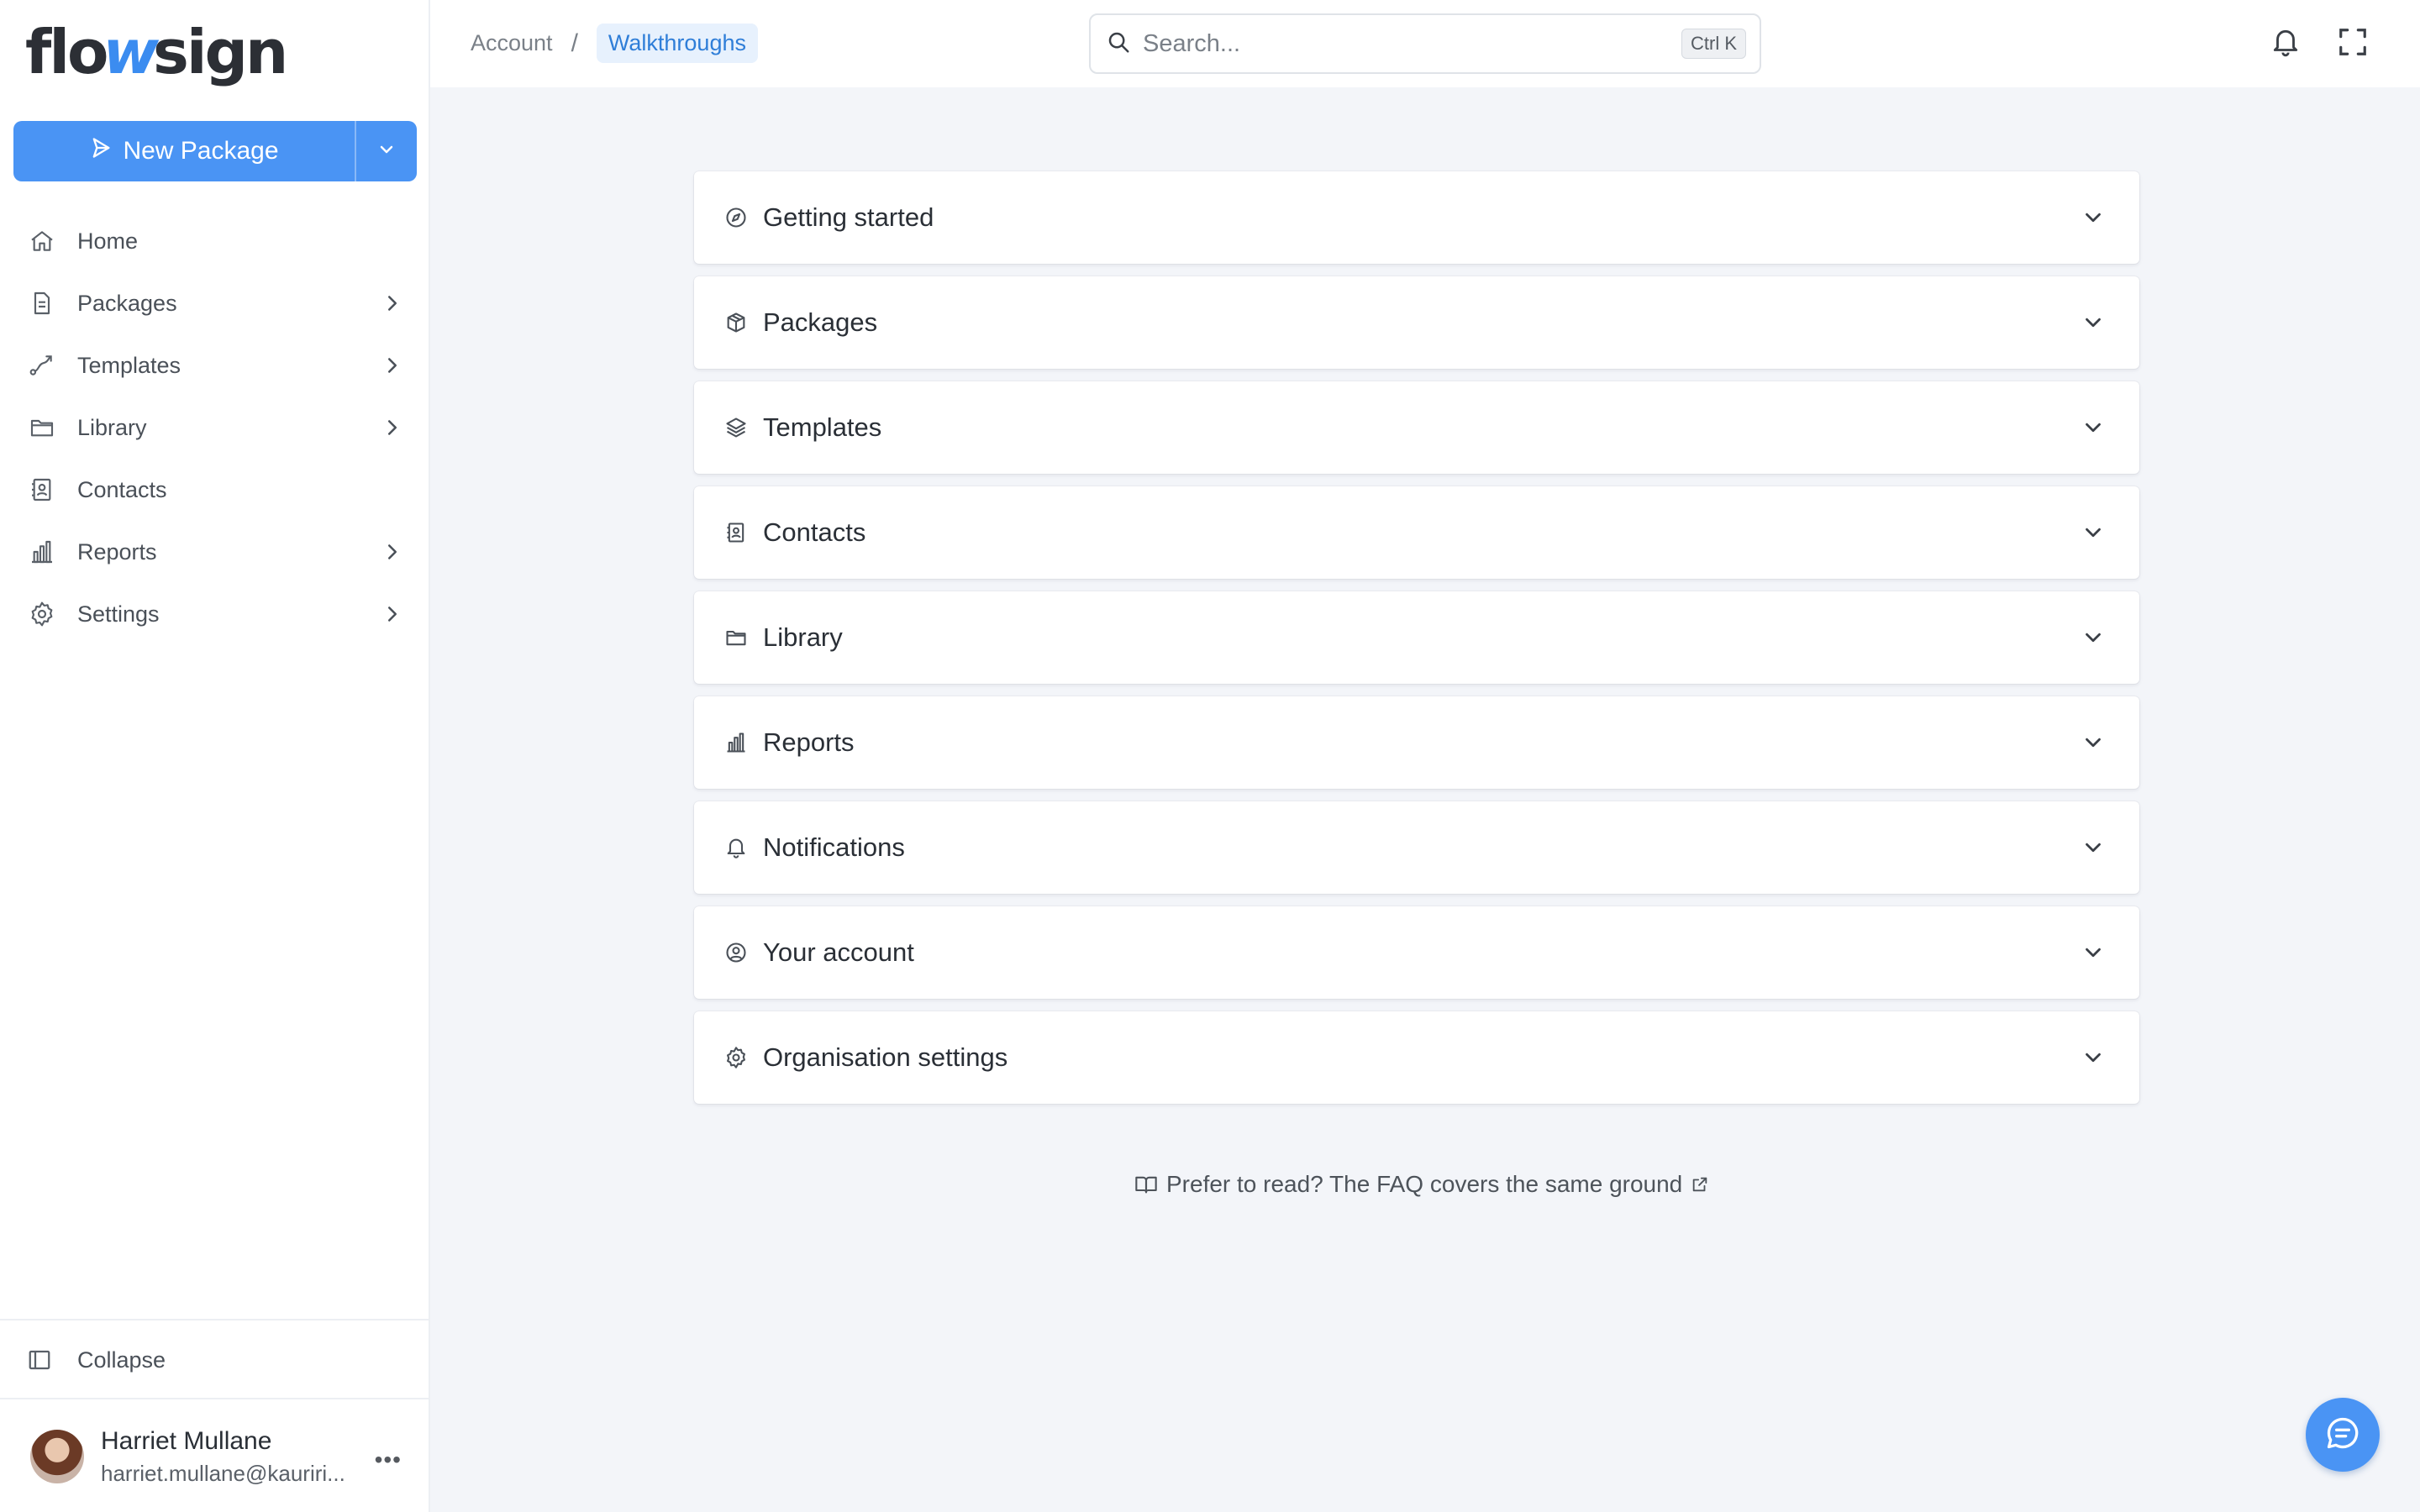 Image resolution: width=2420 pixels, height=1512 pixels. I want to click on top-bar: Account / Walkthroughs Ctrl K, so click(1425, 43).